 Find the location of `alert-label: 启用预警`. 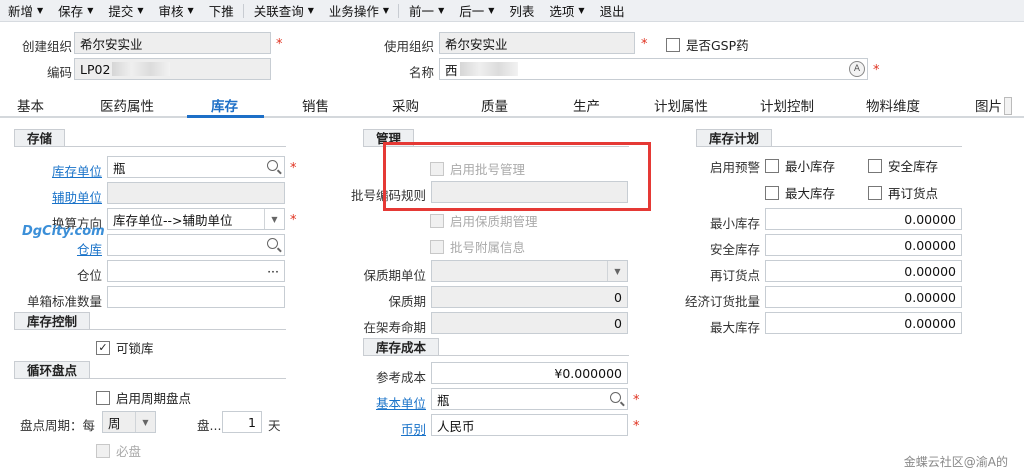

alert-label: 启用预警 is located at coordinates (734, 167).